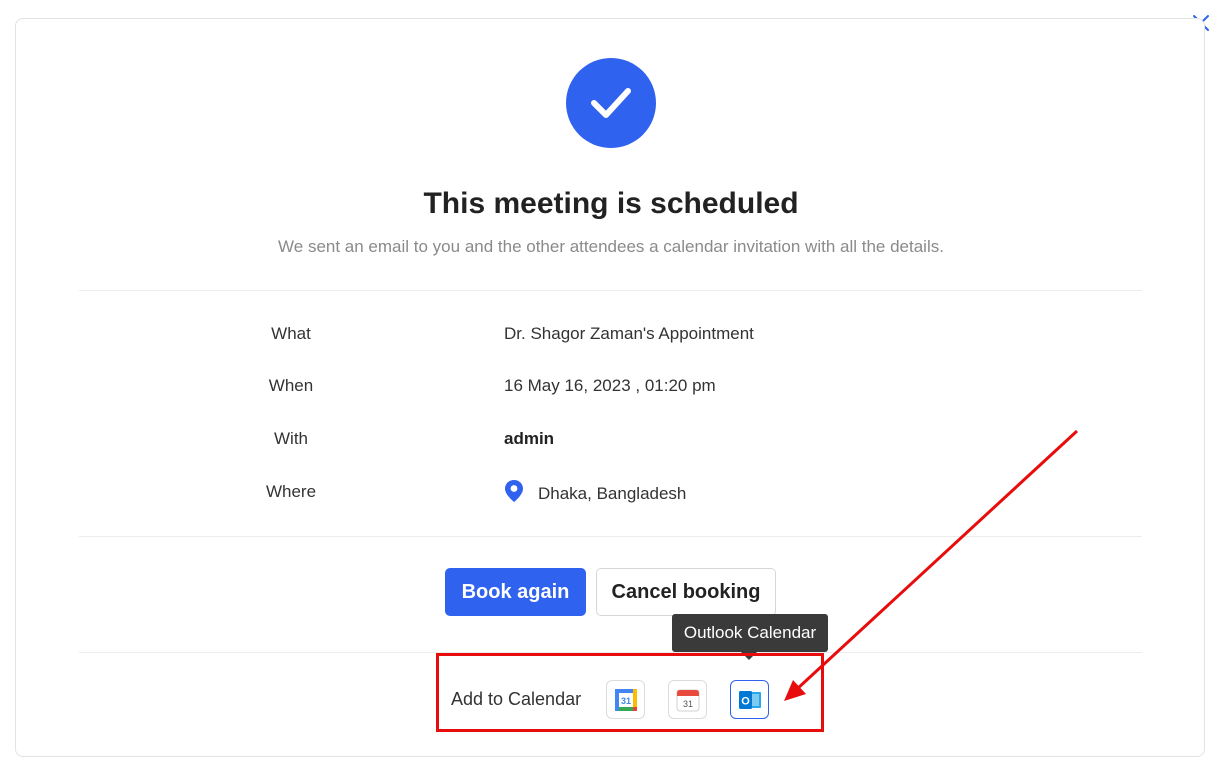 The width and height of the screenshot is (1224, 773). I want to click on google-icon-text: 31, so click(625, 701).